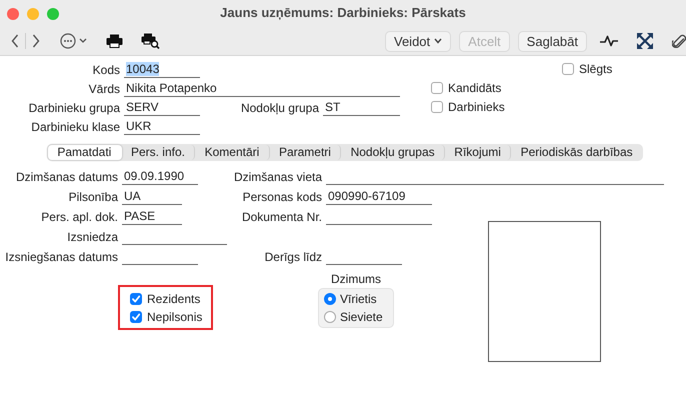  I want to click on tab: Periodiskās darbības, so click(576, 152).